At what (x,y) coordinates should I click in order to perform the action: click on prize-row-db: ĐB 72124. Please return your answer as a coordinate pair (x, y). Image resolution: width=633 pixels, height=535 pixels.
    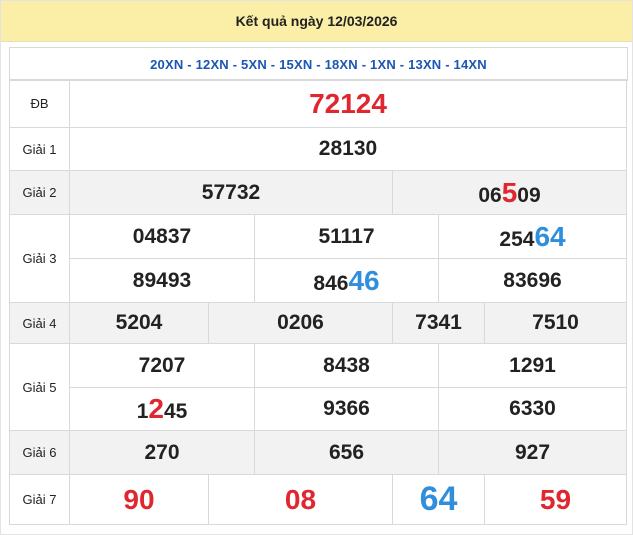
    Looking at the image, I should click on (318, 103).